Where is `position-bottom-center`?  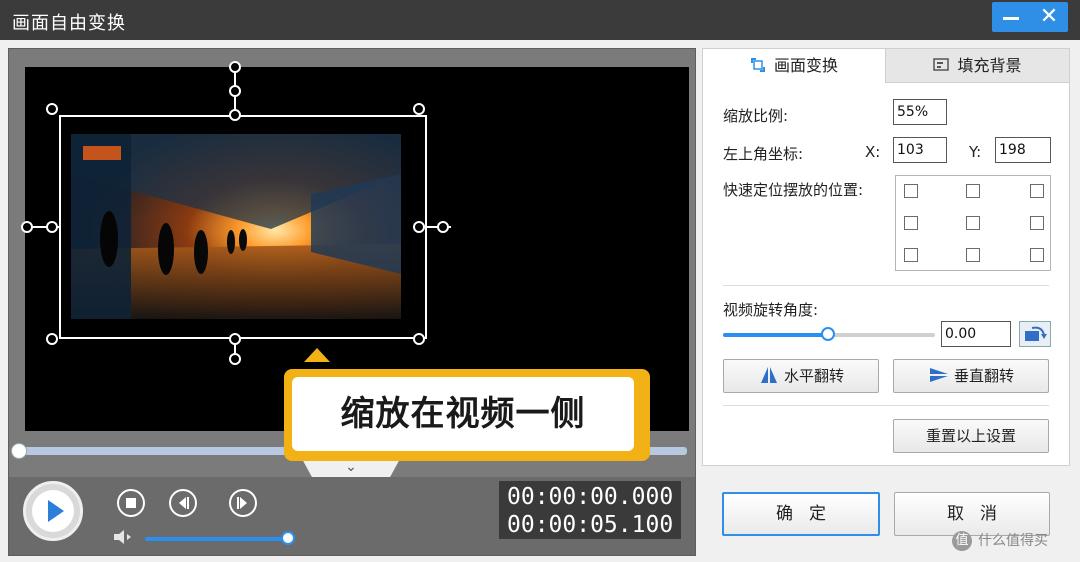 position-bottom-center is located at coordinates (973, 255).